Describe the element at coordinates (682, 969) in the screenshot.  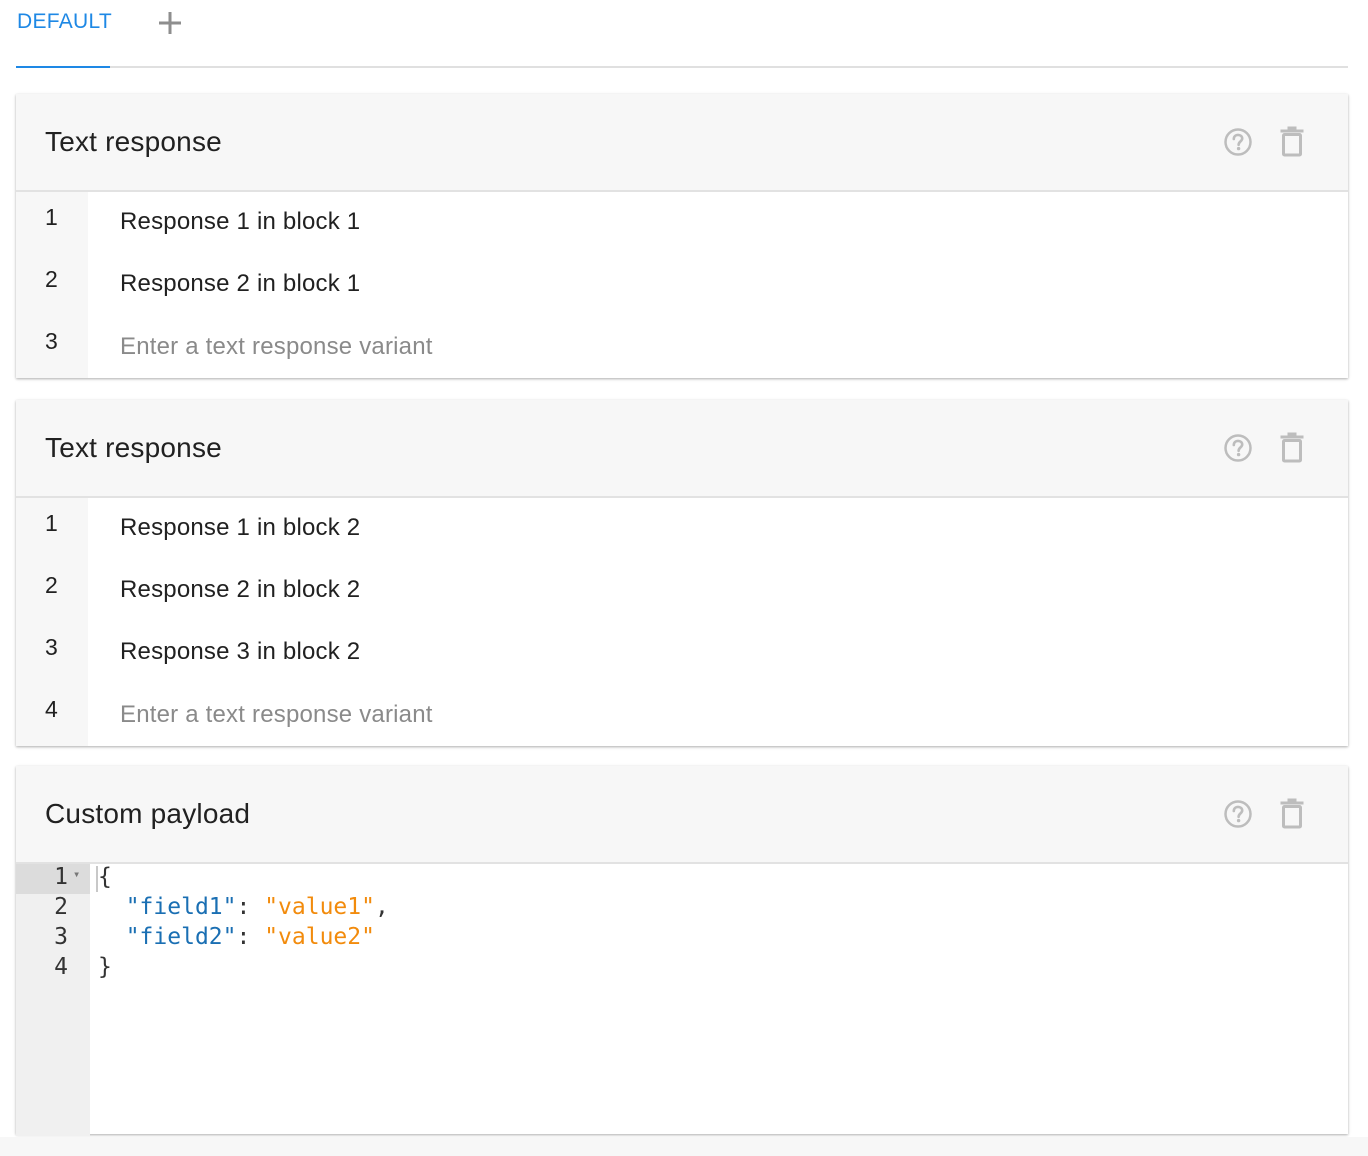
I see `code-line: 4 }` at that location.